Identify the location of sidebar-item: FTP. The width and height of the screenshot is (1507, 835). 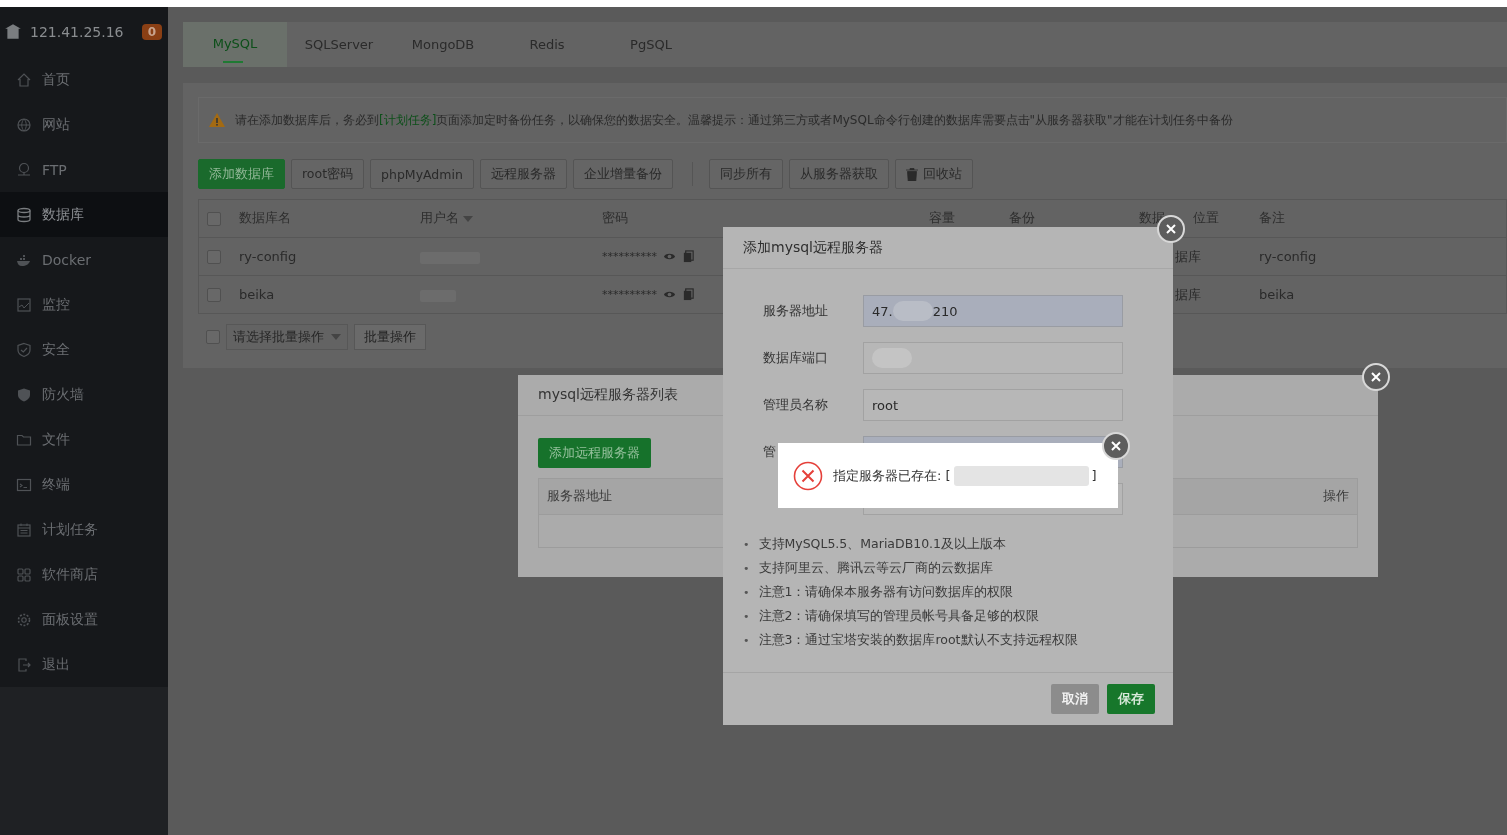
(84, 169).